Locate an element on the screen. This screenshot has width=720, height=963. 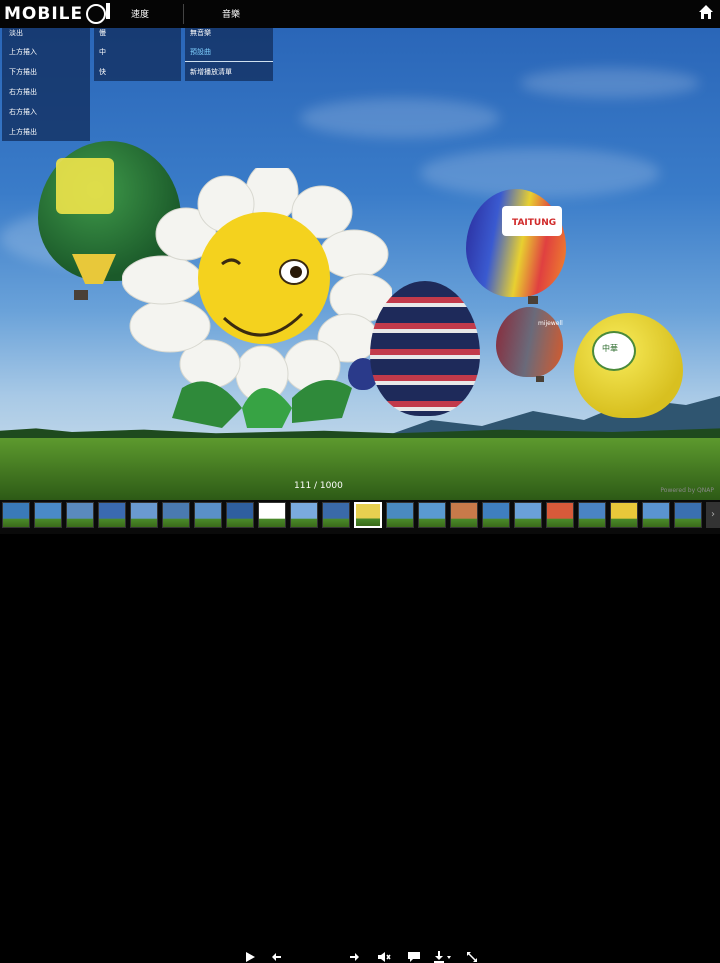
music-menu: 無音樂 預設曲 新增播放清單 is located at coordinates (229, 54).